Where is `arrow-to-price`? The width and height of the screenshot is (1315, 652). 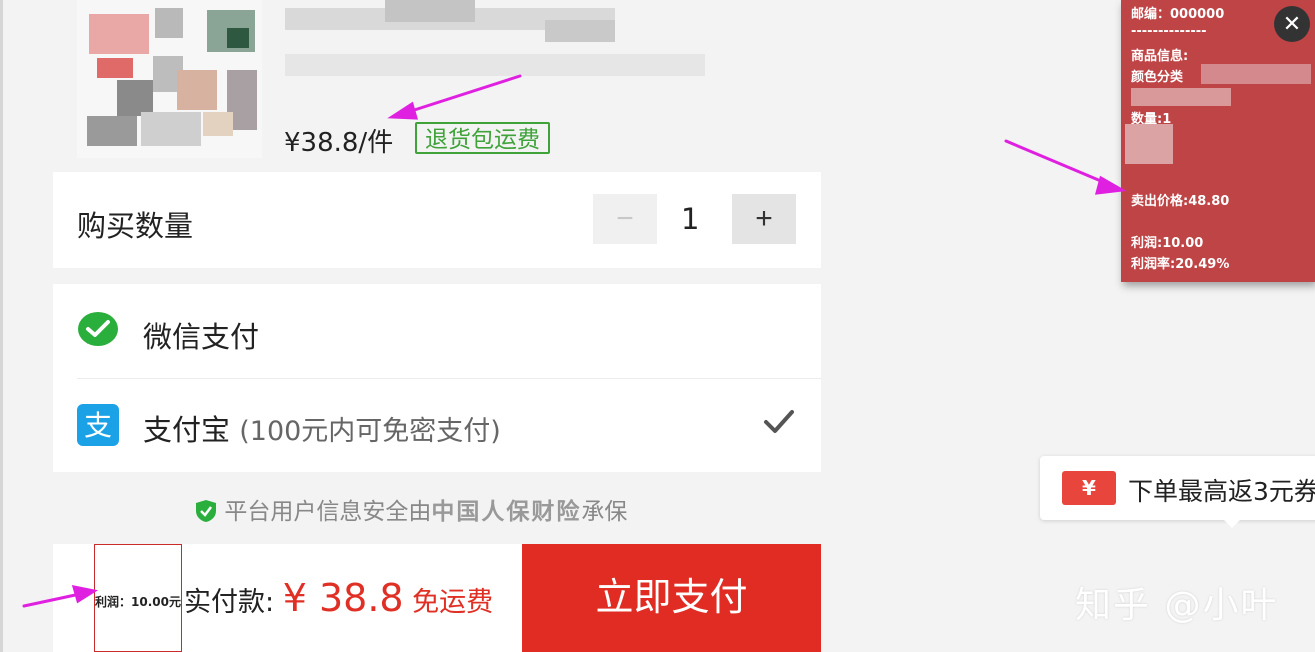 arrow-to-price is located at coordinates (462, 94).